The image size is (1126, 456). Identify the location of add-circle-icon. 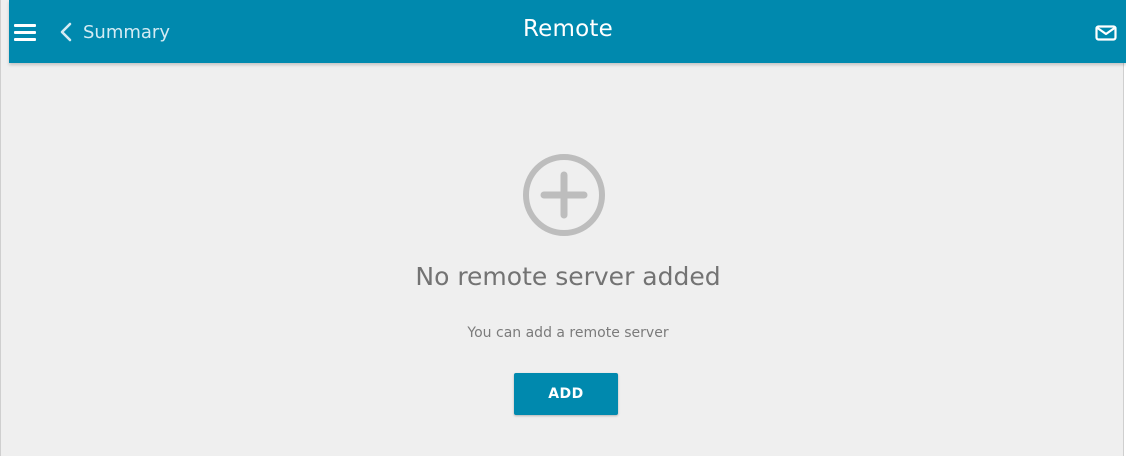
(564, 195).